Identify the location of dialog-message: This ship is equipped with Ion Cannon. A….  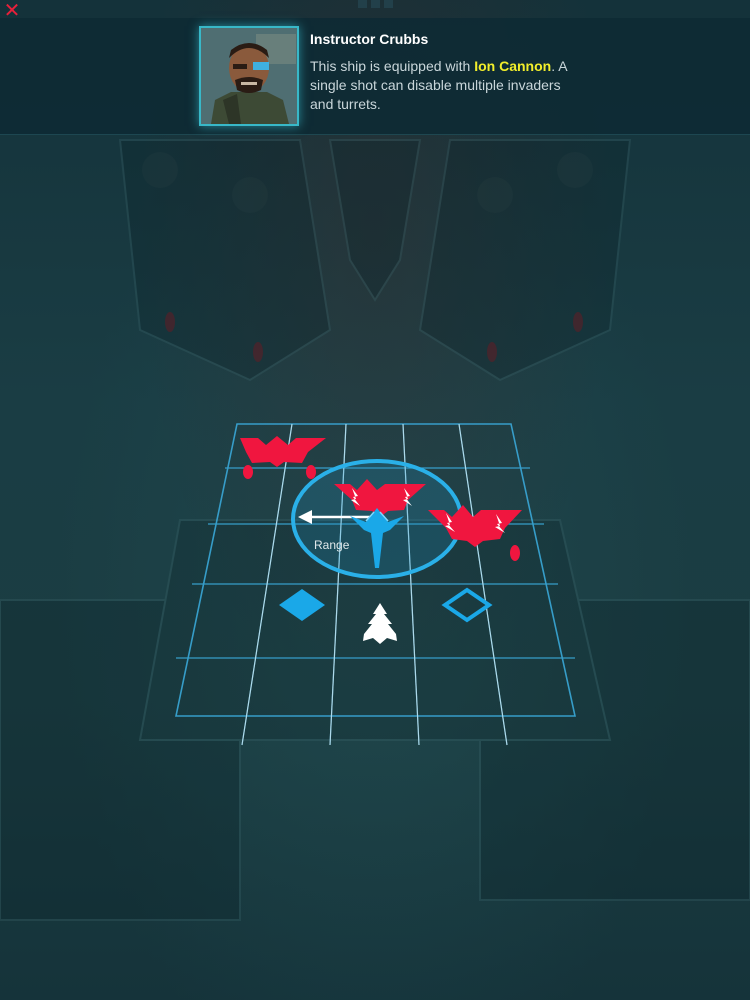
(440, 85).